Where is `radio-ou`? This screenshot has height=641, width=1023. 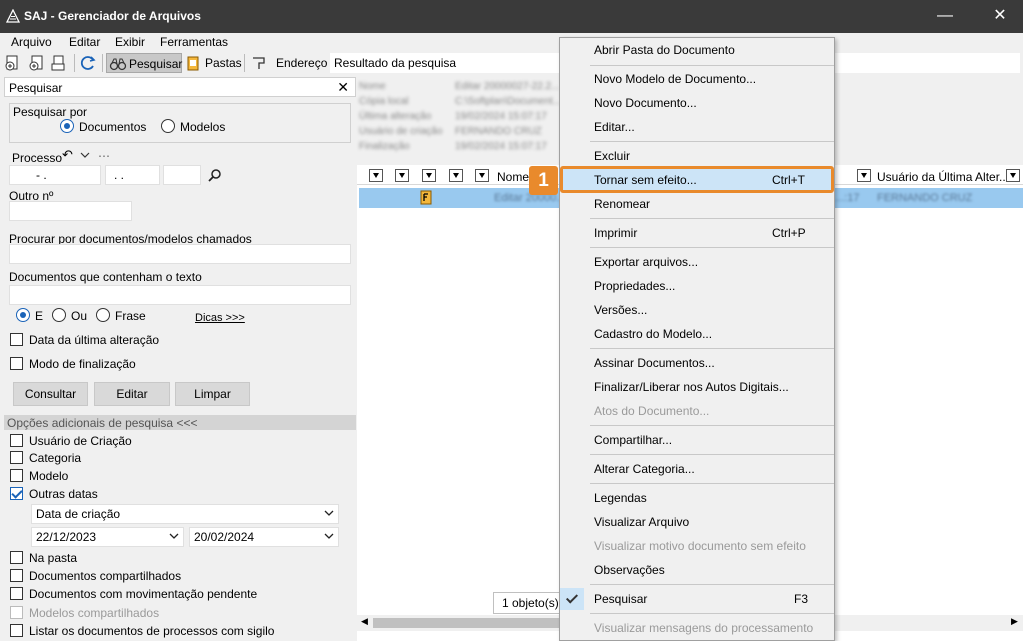
radio-ou is located at coordinates (59, 315).